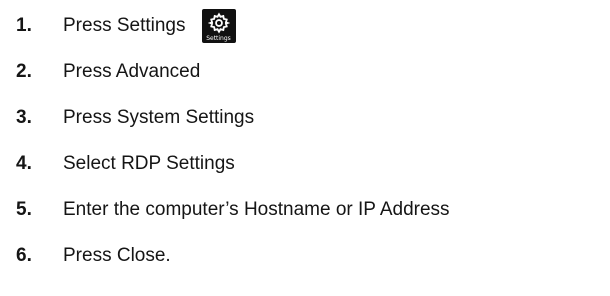  I want to click on settings-icon-label: Settings, so click(218, 38).